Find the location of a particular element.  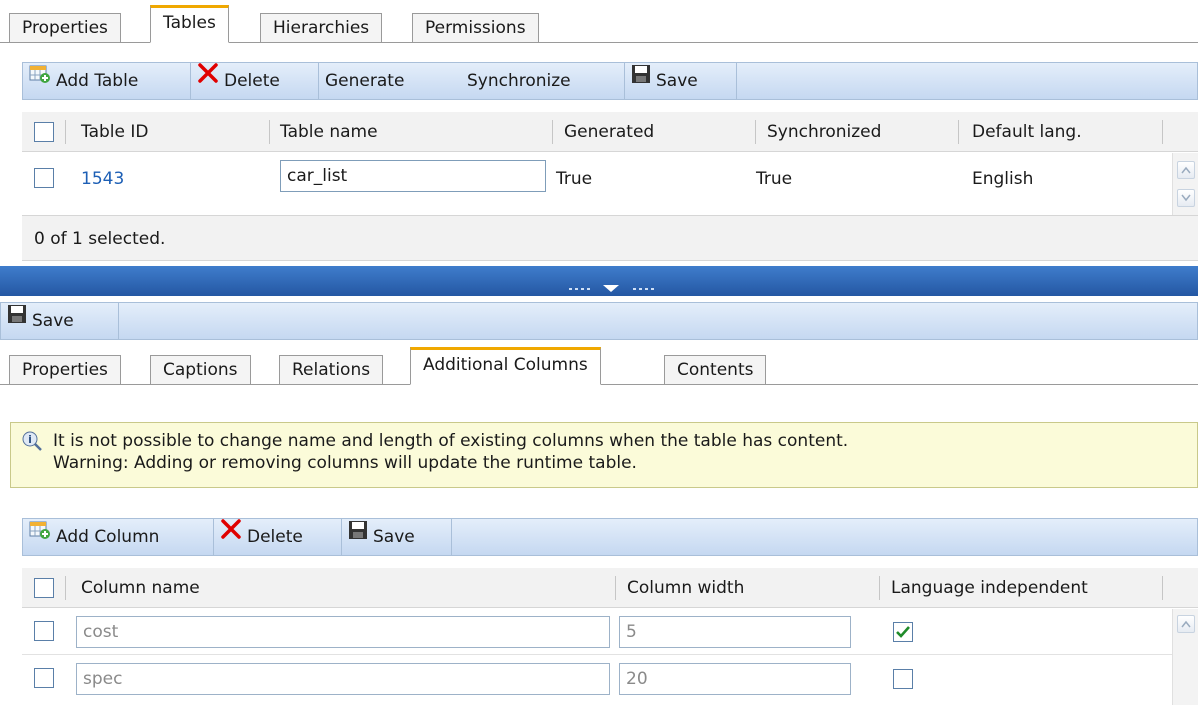

tables-scrollbar is located at coordinates (1185, 184).